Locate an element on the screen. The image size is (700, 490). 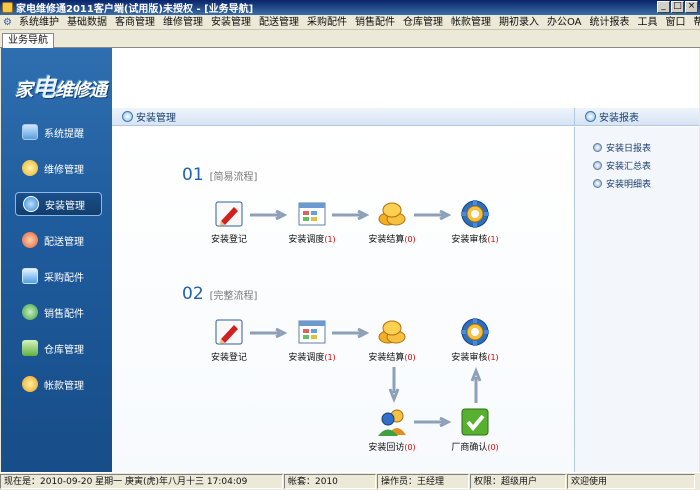
maximize-button: □ is located at coordinates (677, 7).